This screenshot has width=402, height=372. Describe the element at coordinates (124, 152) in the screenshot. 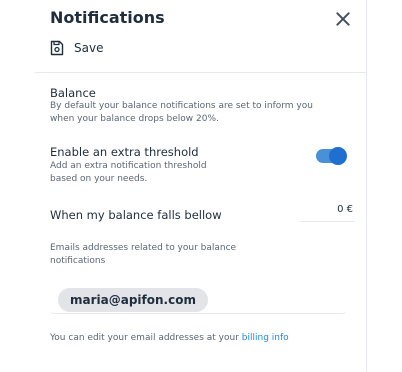

I see `extra-threshold-heading: Enable an extra threshold` at that location.